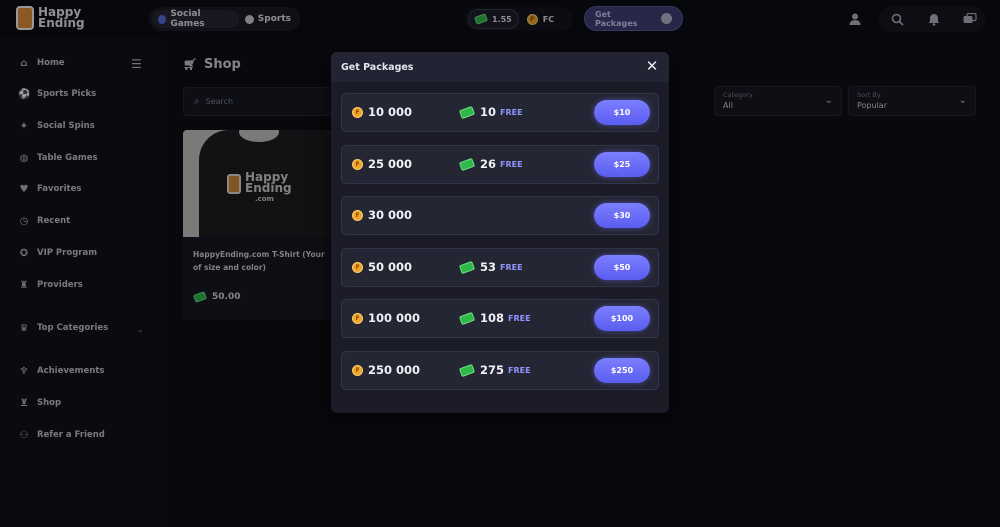  Describe the element at coordinates (488, 112) in the screenshot. I see `package-bonus: 10` at that location.